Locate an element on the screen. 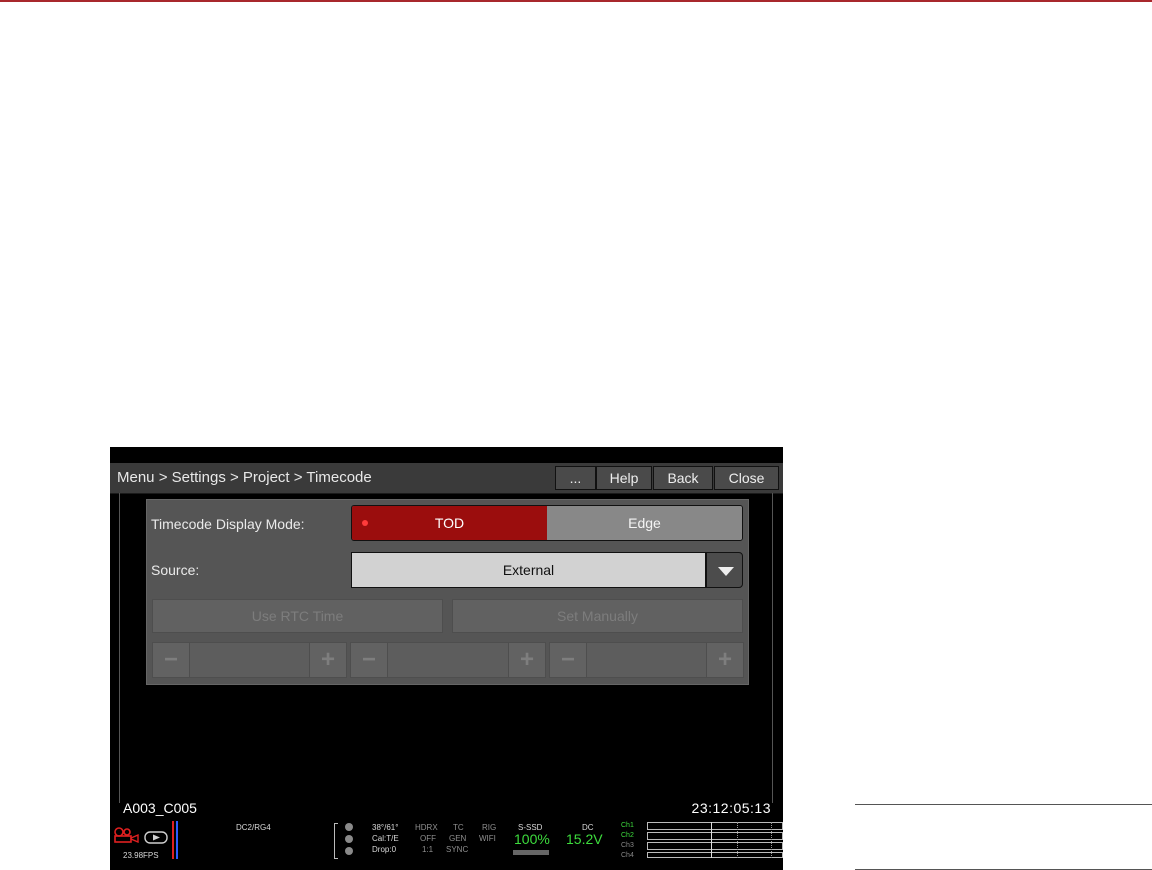 Image resolution: width=1152 pixels, height=870 pixels. hours-stepper: − + is located at coordinates (249, 660).